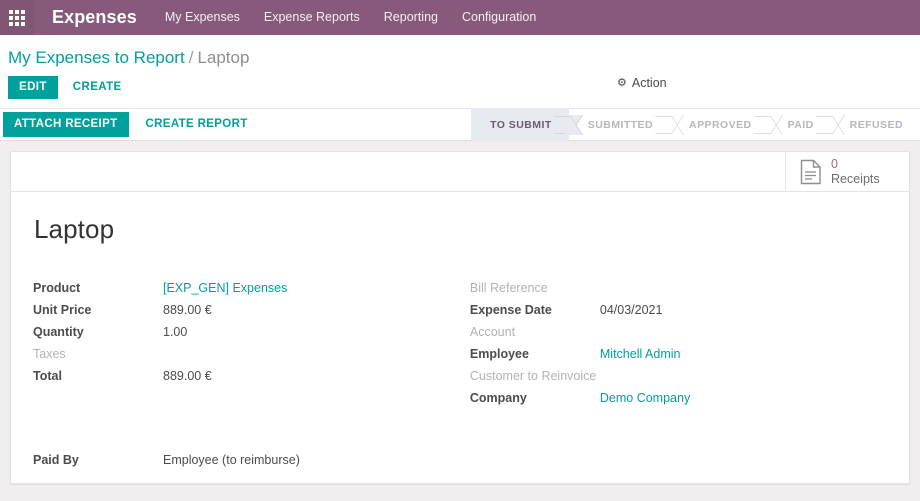  I want to click on breadcrumb-row: My Expenses to Report / Laptop, so click(460, 51).